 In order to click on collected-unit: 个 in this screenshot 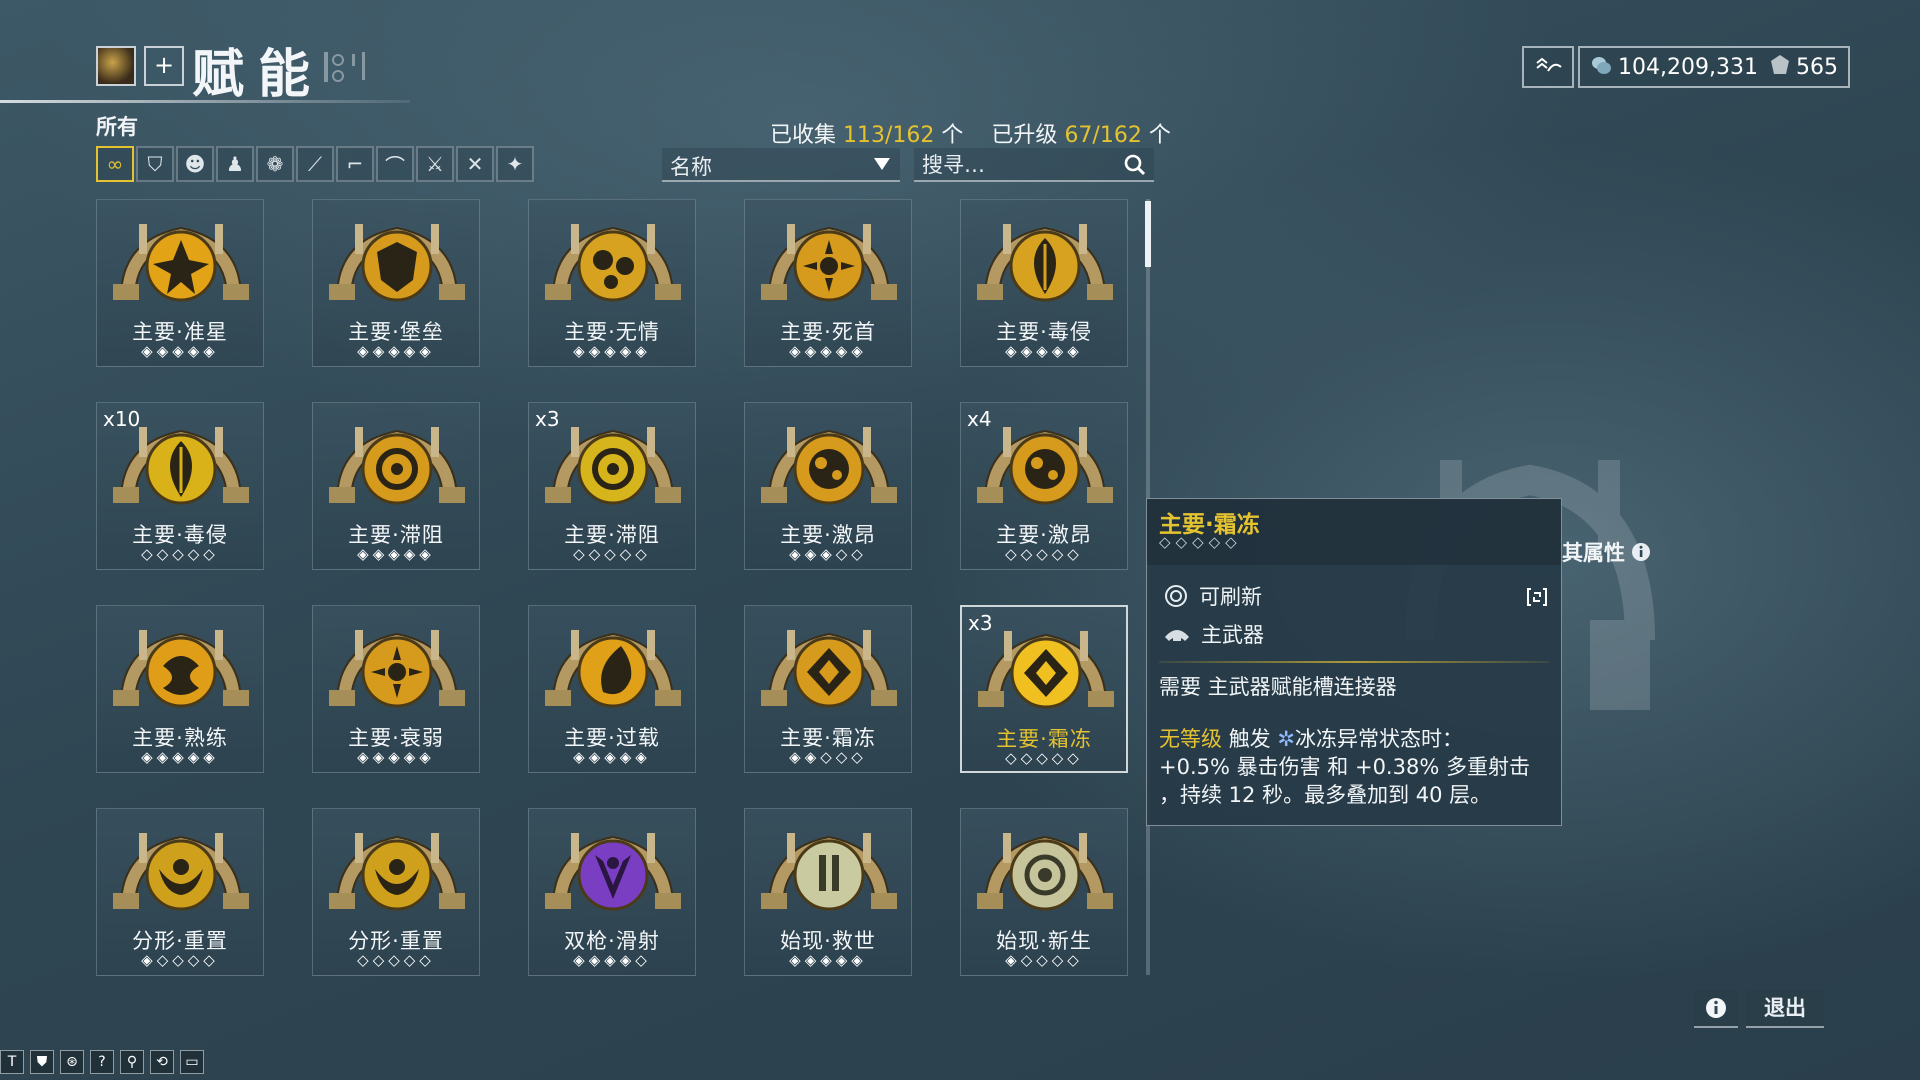, I will do `click(952, 135)`.